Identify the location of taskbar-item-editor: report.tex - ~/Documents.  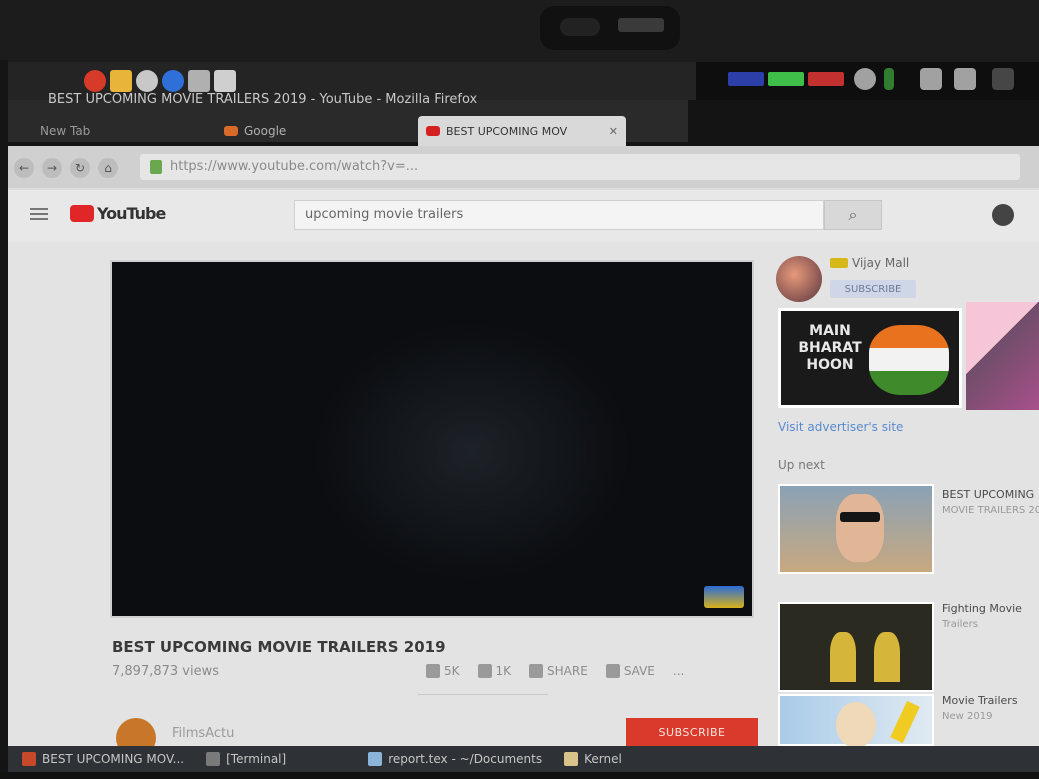
(455, 759).